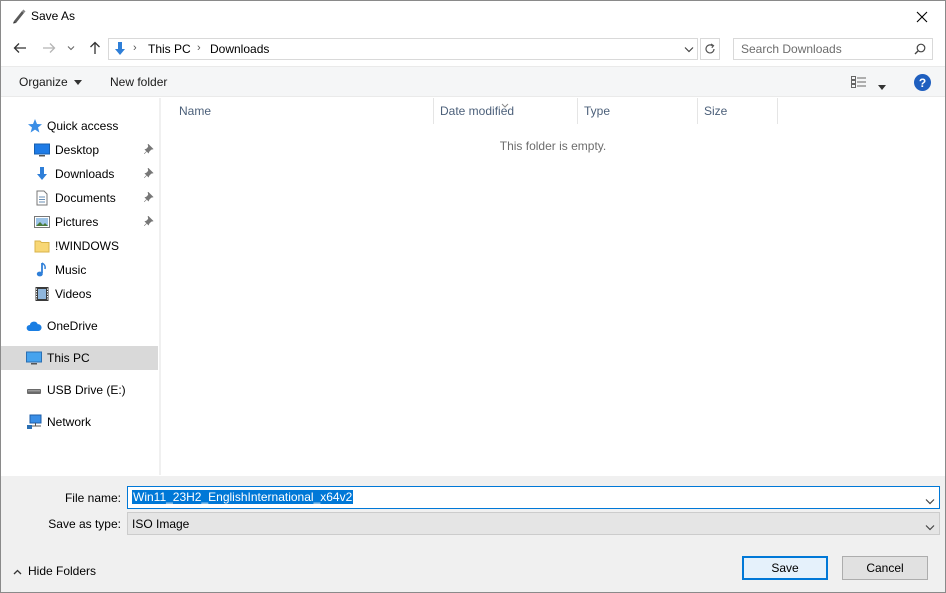  I want to click on nav-item-downloads: Downloads, so click(79, 174).